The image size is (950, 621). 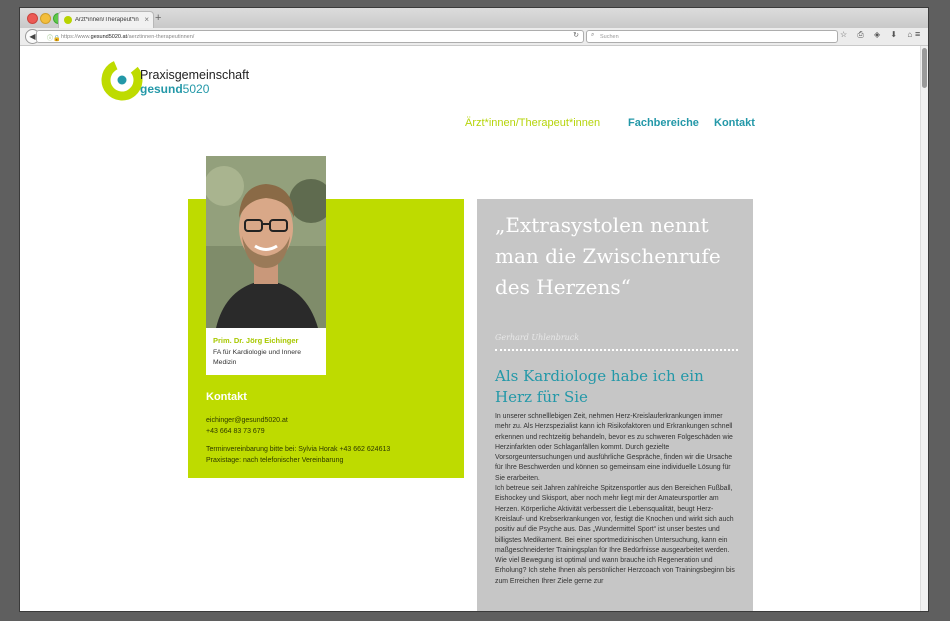 I want to click on quote-author: Gerhard Uhlenbruck, so click(x=537, y=337).